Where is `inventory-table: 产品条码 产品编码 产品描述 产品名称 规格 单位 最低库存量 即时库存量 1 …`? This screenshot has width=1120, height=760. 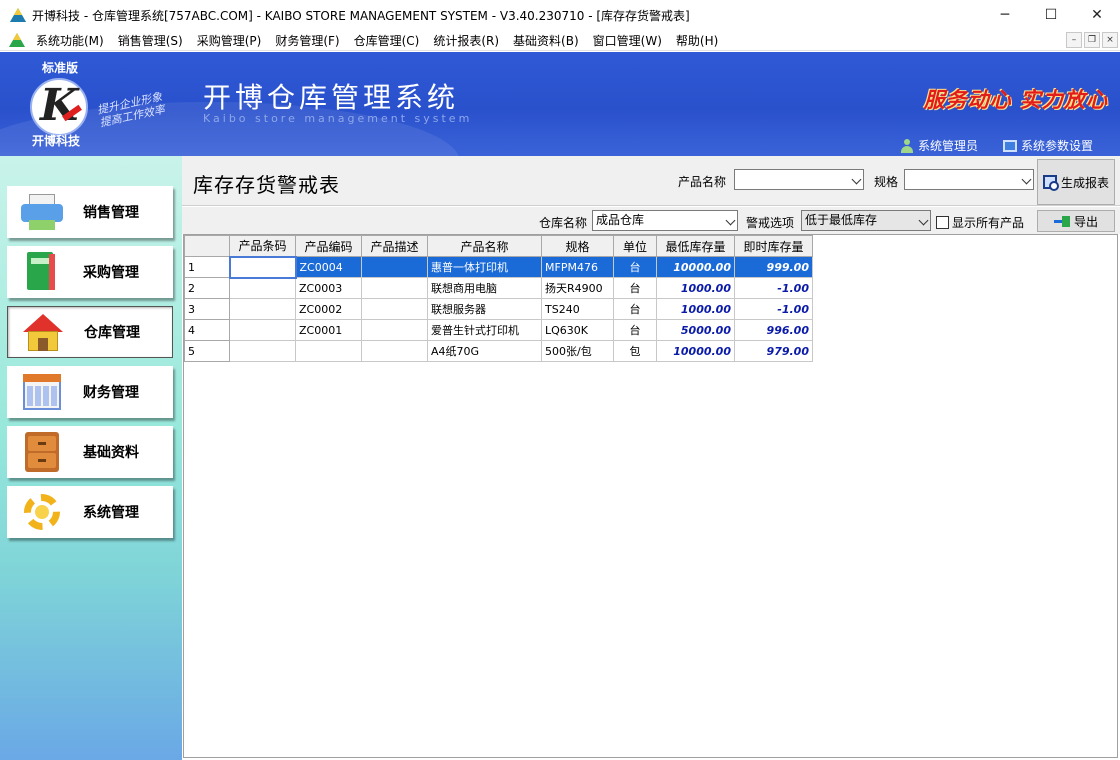 inventory-table: 产品条码 产品编码 产品描述 产品名称 规格 单位 最低库存量 即时库存量 1 … is located at coordinates (498, 298).